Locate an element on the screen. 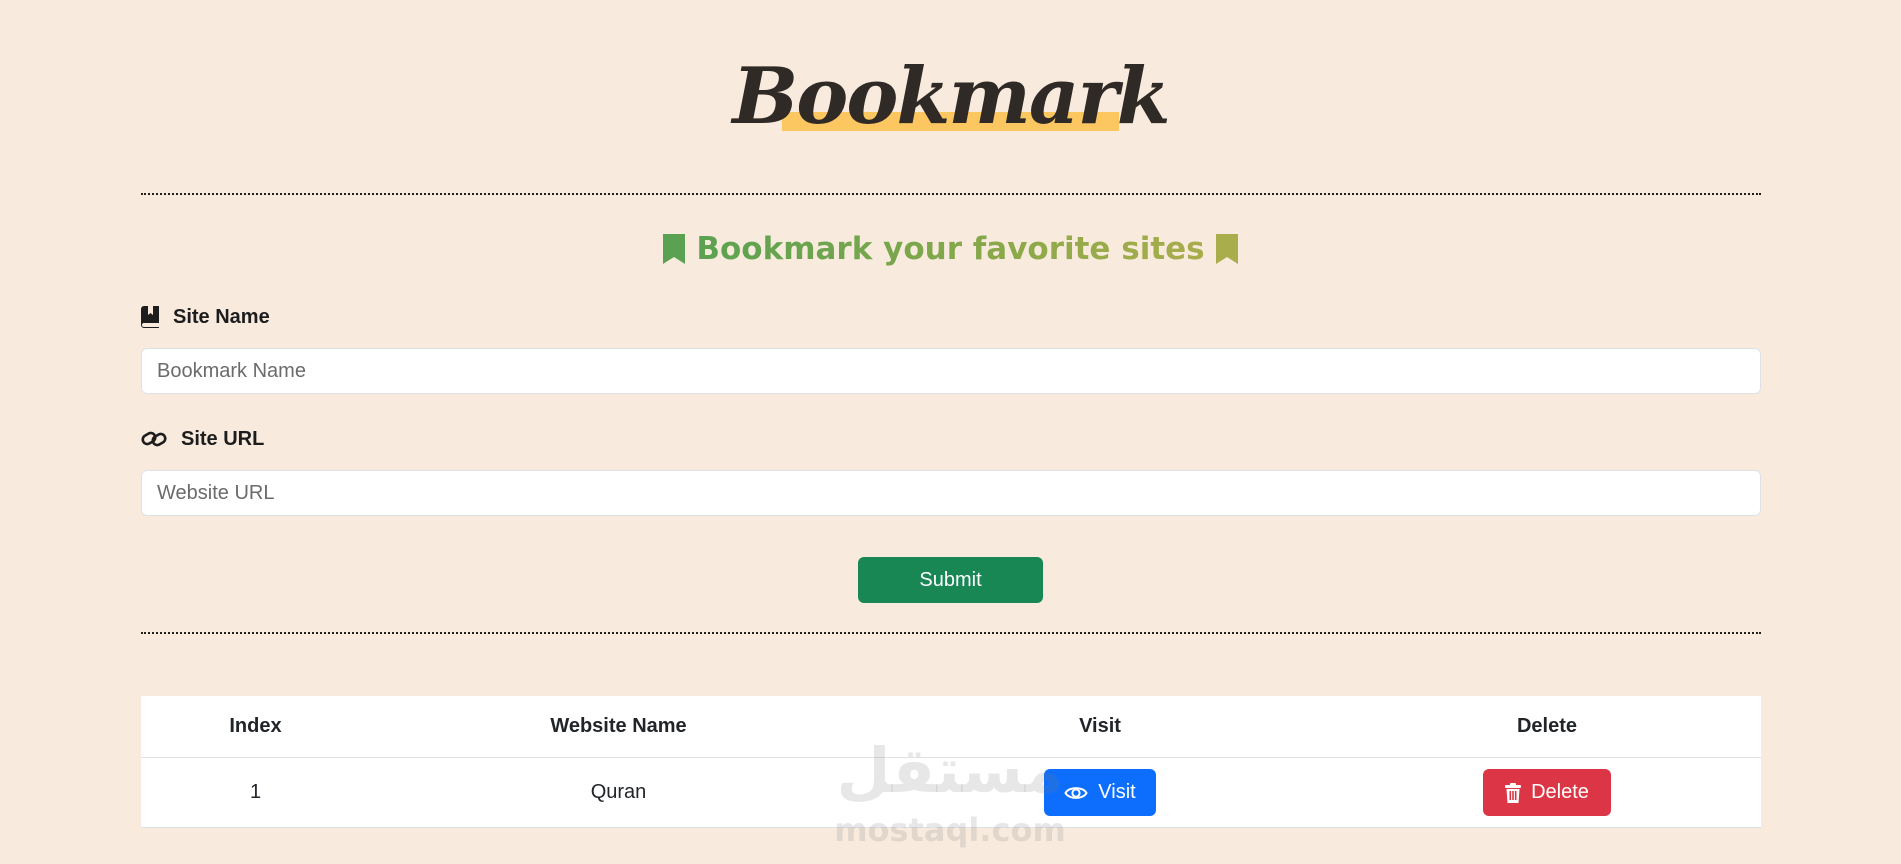  visit-button: Visit is located at coordinates (1100, 792).